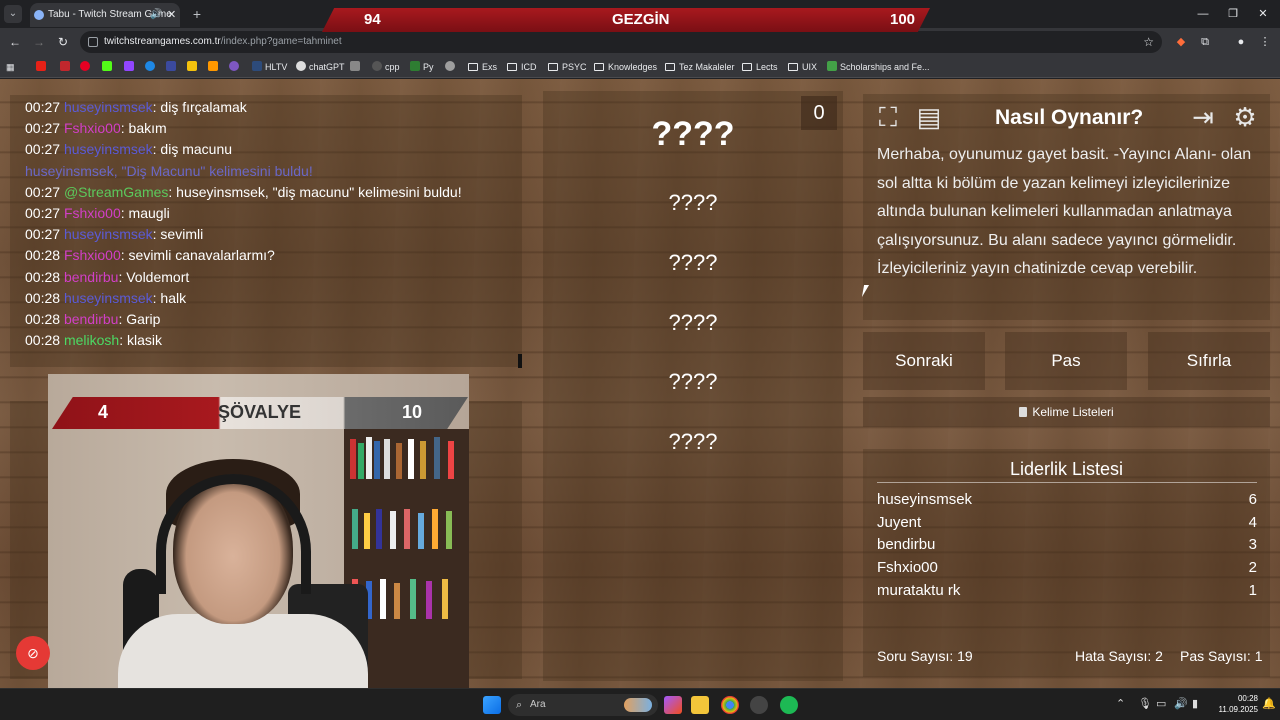 This screenshot has width=1280, height=720. I want to click on bookmark-kick-icon, so click(108, 67).